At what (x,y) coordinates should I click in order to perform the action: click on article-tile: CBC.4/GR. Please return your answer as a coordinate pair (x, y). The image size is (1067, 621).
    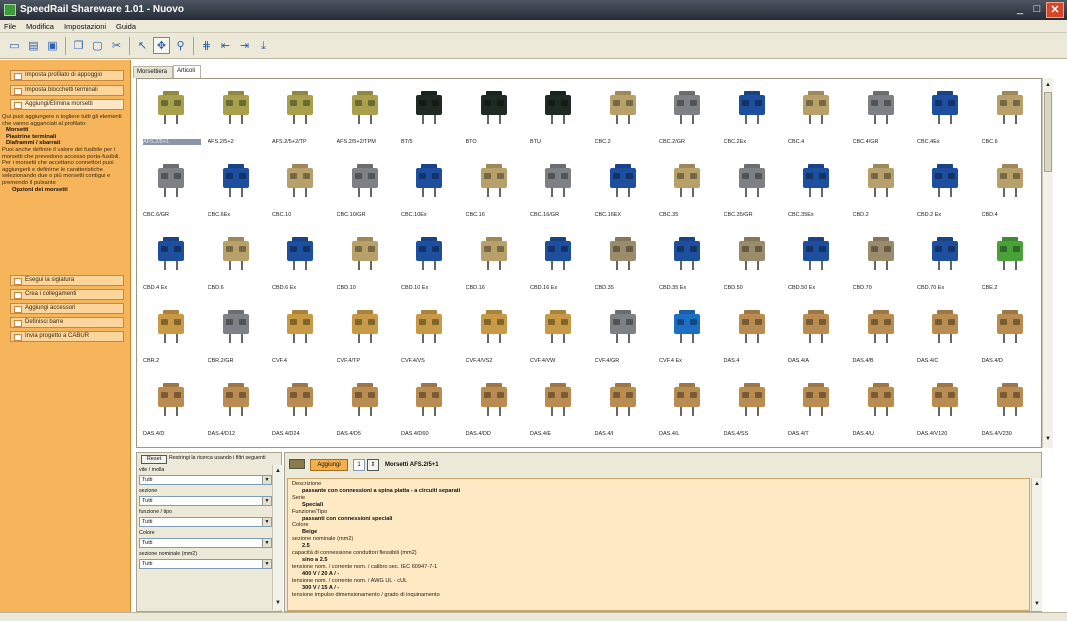
    Looking at the image, I should click on (880, 117).